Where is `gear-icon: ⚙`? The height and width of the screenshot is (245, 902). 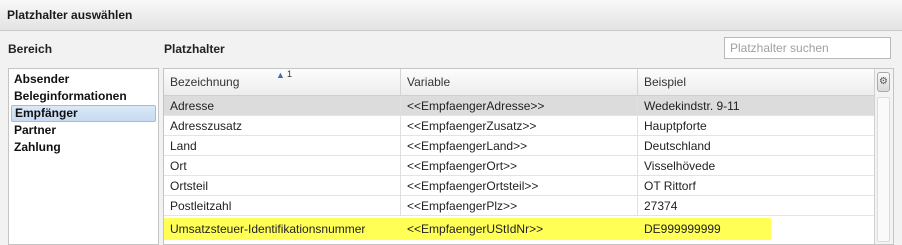
gear-icon: ⚙ is located at coordinates (883, 82).